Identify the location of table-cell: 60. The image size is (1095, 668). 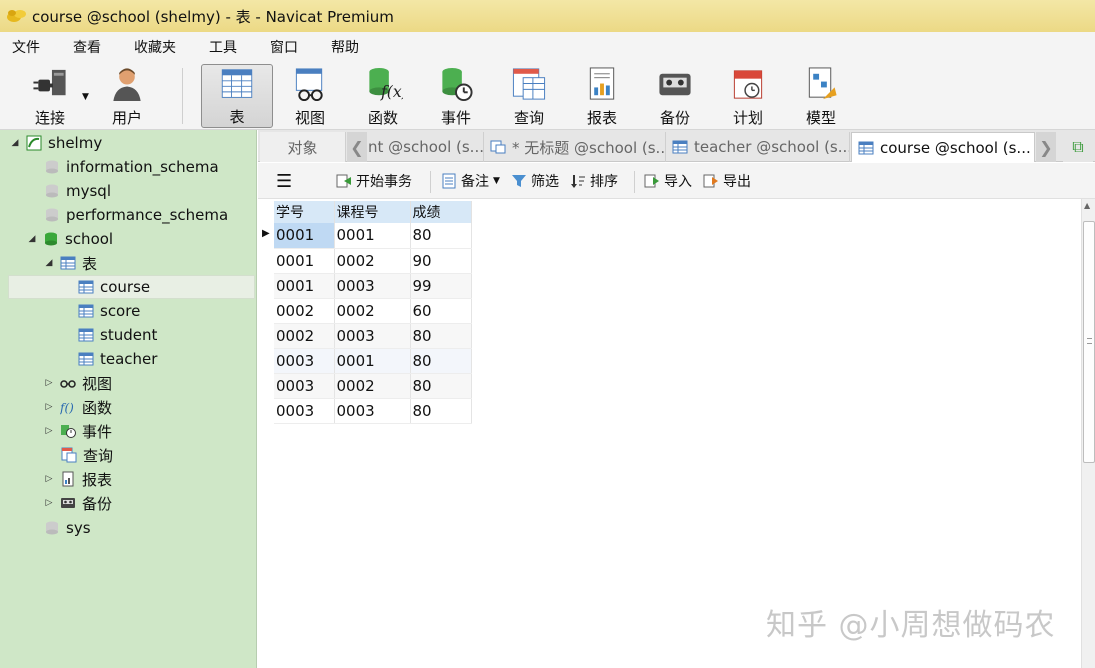
(441, 311).